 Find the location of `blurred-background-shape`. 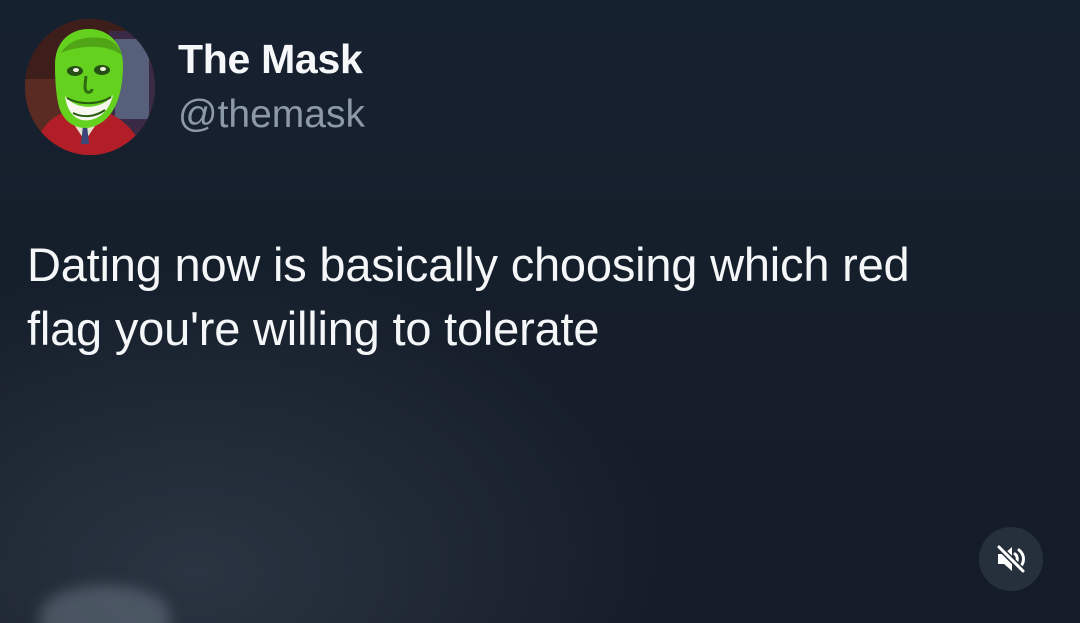

blurred-background-shape is located at coordinates (105, 604).